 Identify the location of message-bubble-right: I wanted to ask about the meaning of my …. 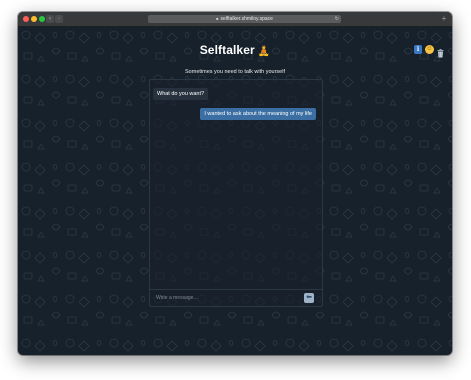
(258, 114).